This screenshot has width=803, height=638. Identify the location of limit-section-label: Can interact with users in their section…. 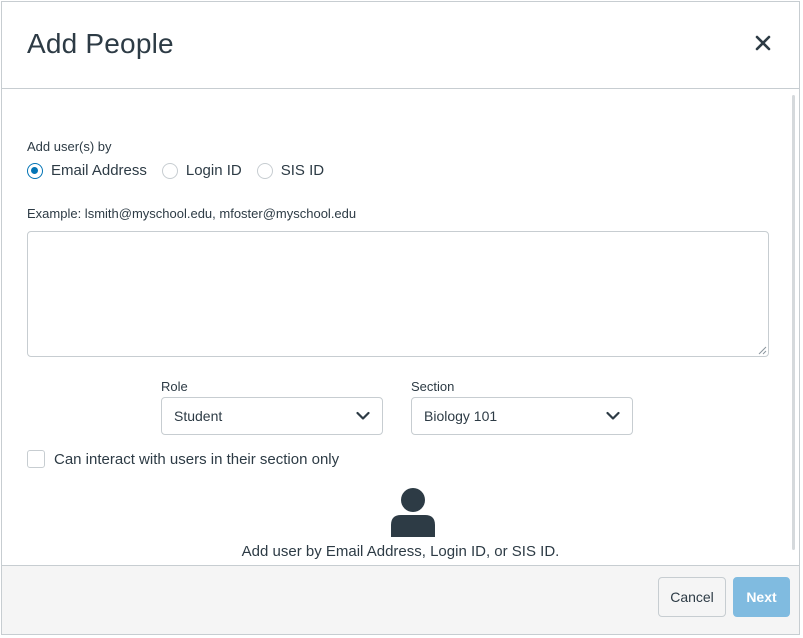
(197, 459).